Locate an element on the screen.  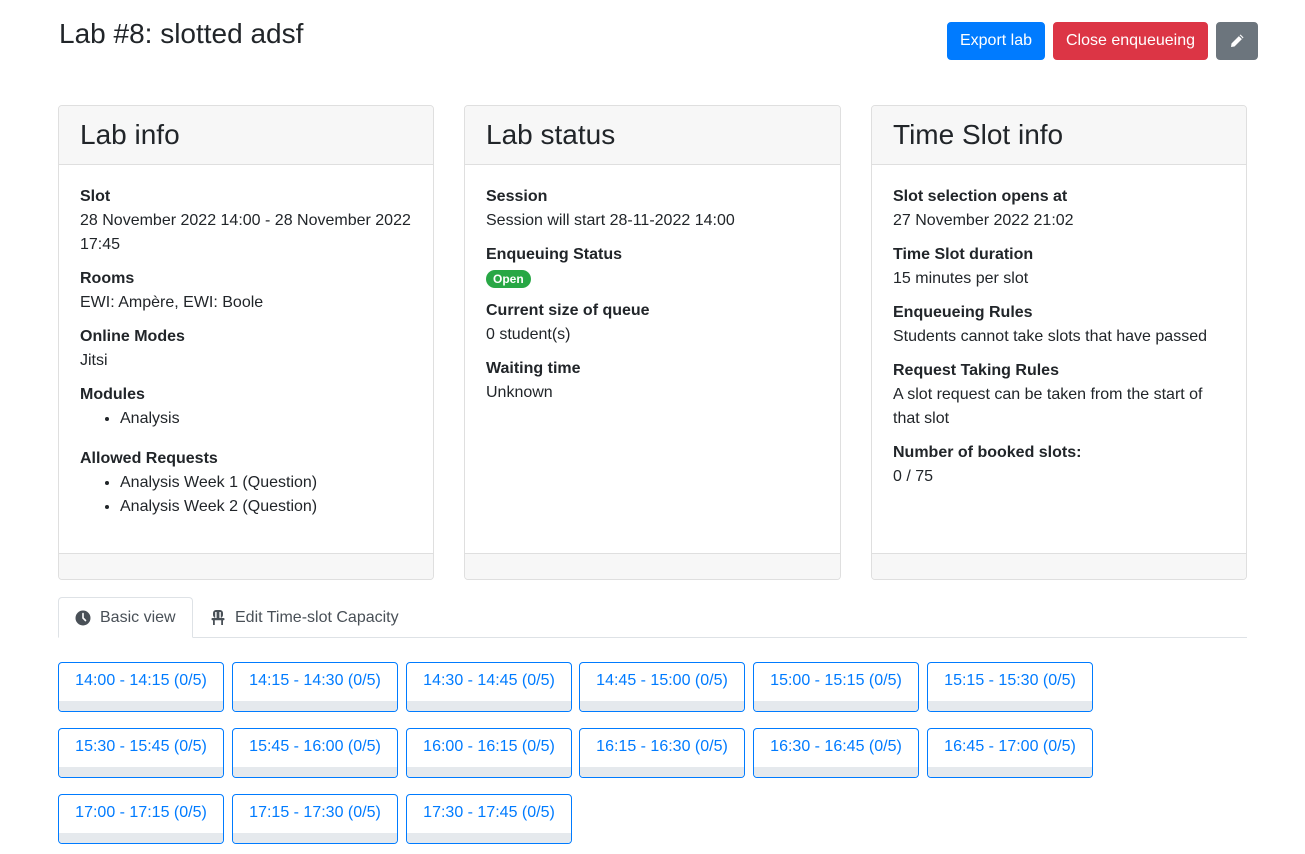
tab-label: Edit Time-slot Capacity is located at coordinates (317, 617).